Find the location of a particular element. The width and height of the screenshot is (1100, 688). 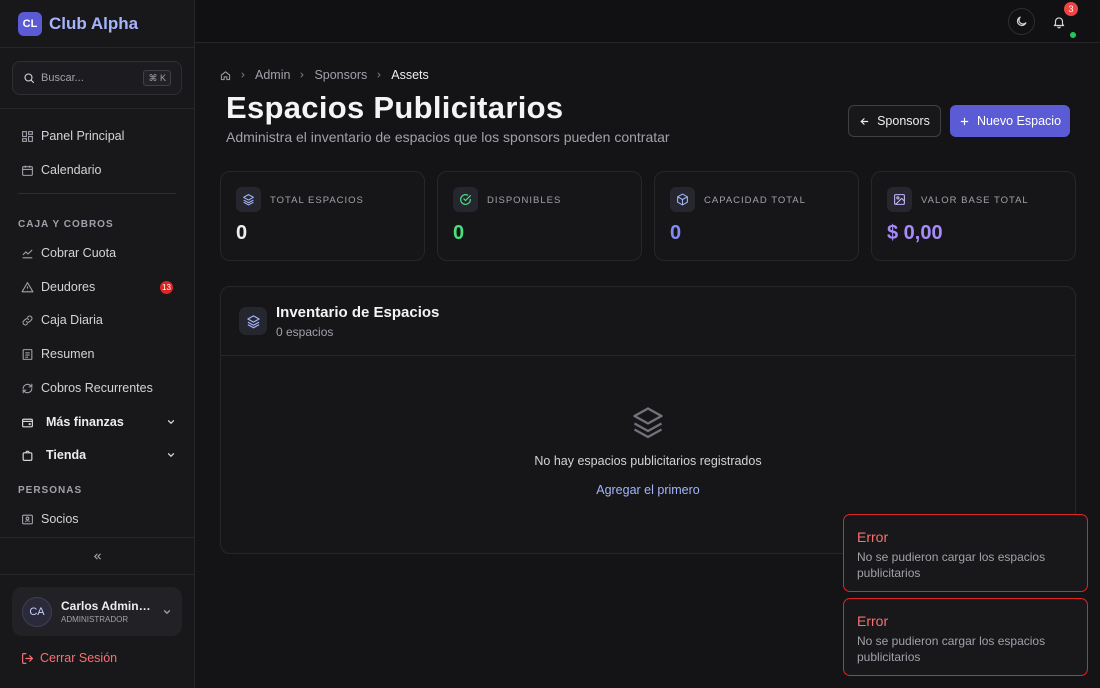

user-role: ADMINISTRADOR is located at coordinates (95, 619).